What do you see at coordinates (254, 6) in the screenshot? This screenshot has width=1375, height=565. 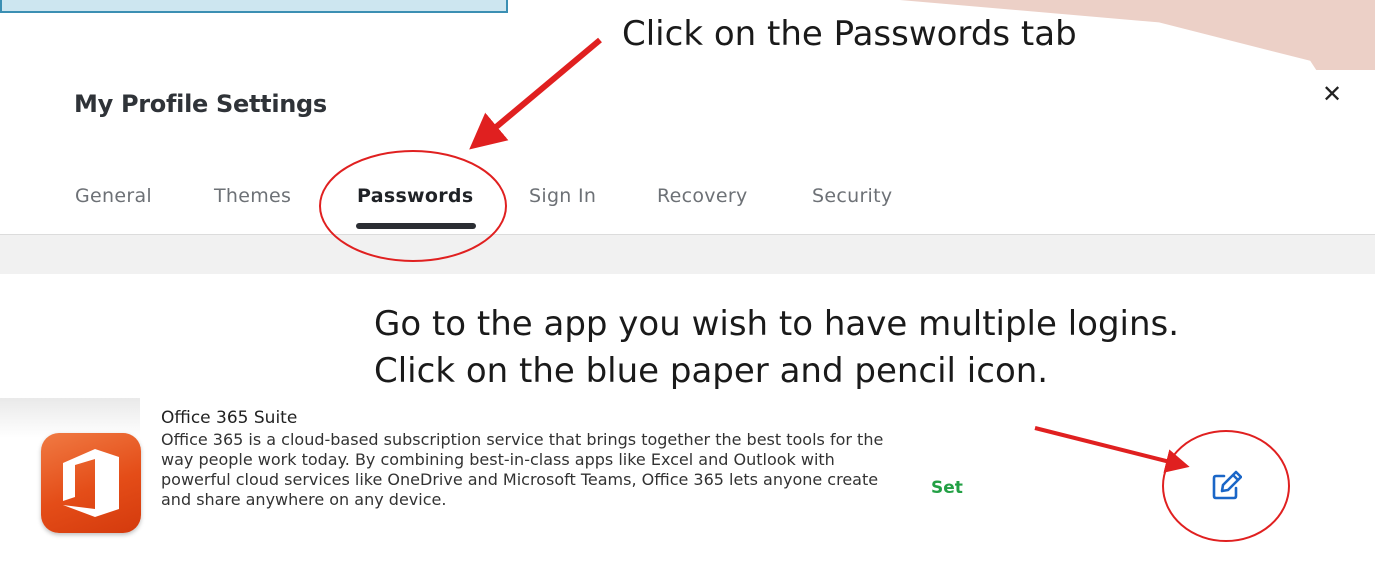 I see `top-left-tab-decoration` at bounding box center [254, 6].